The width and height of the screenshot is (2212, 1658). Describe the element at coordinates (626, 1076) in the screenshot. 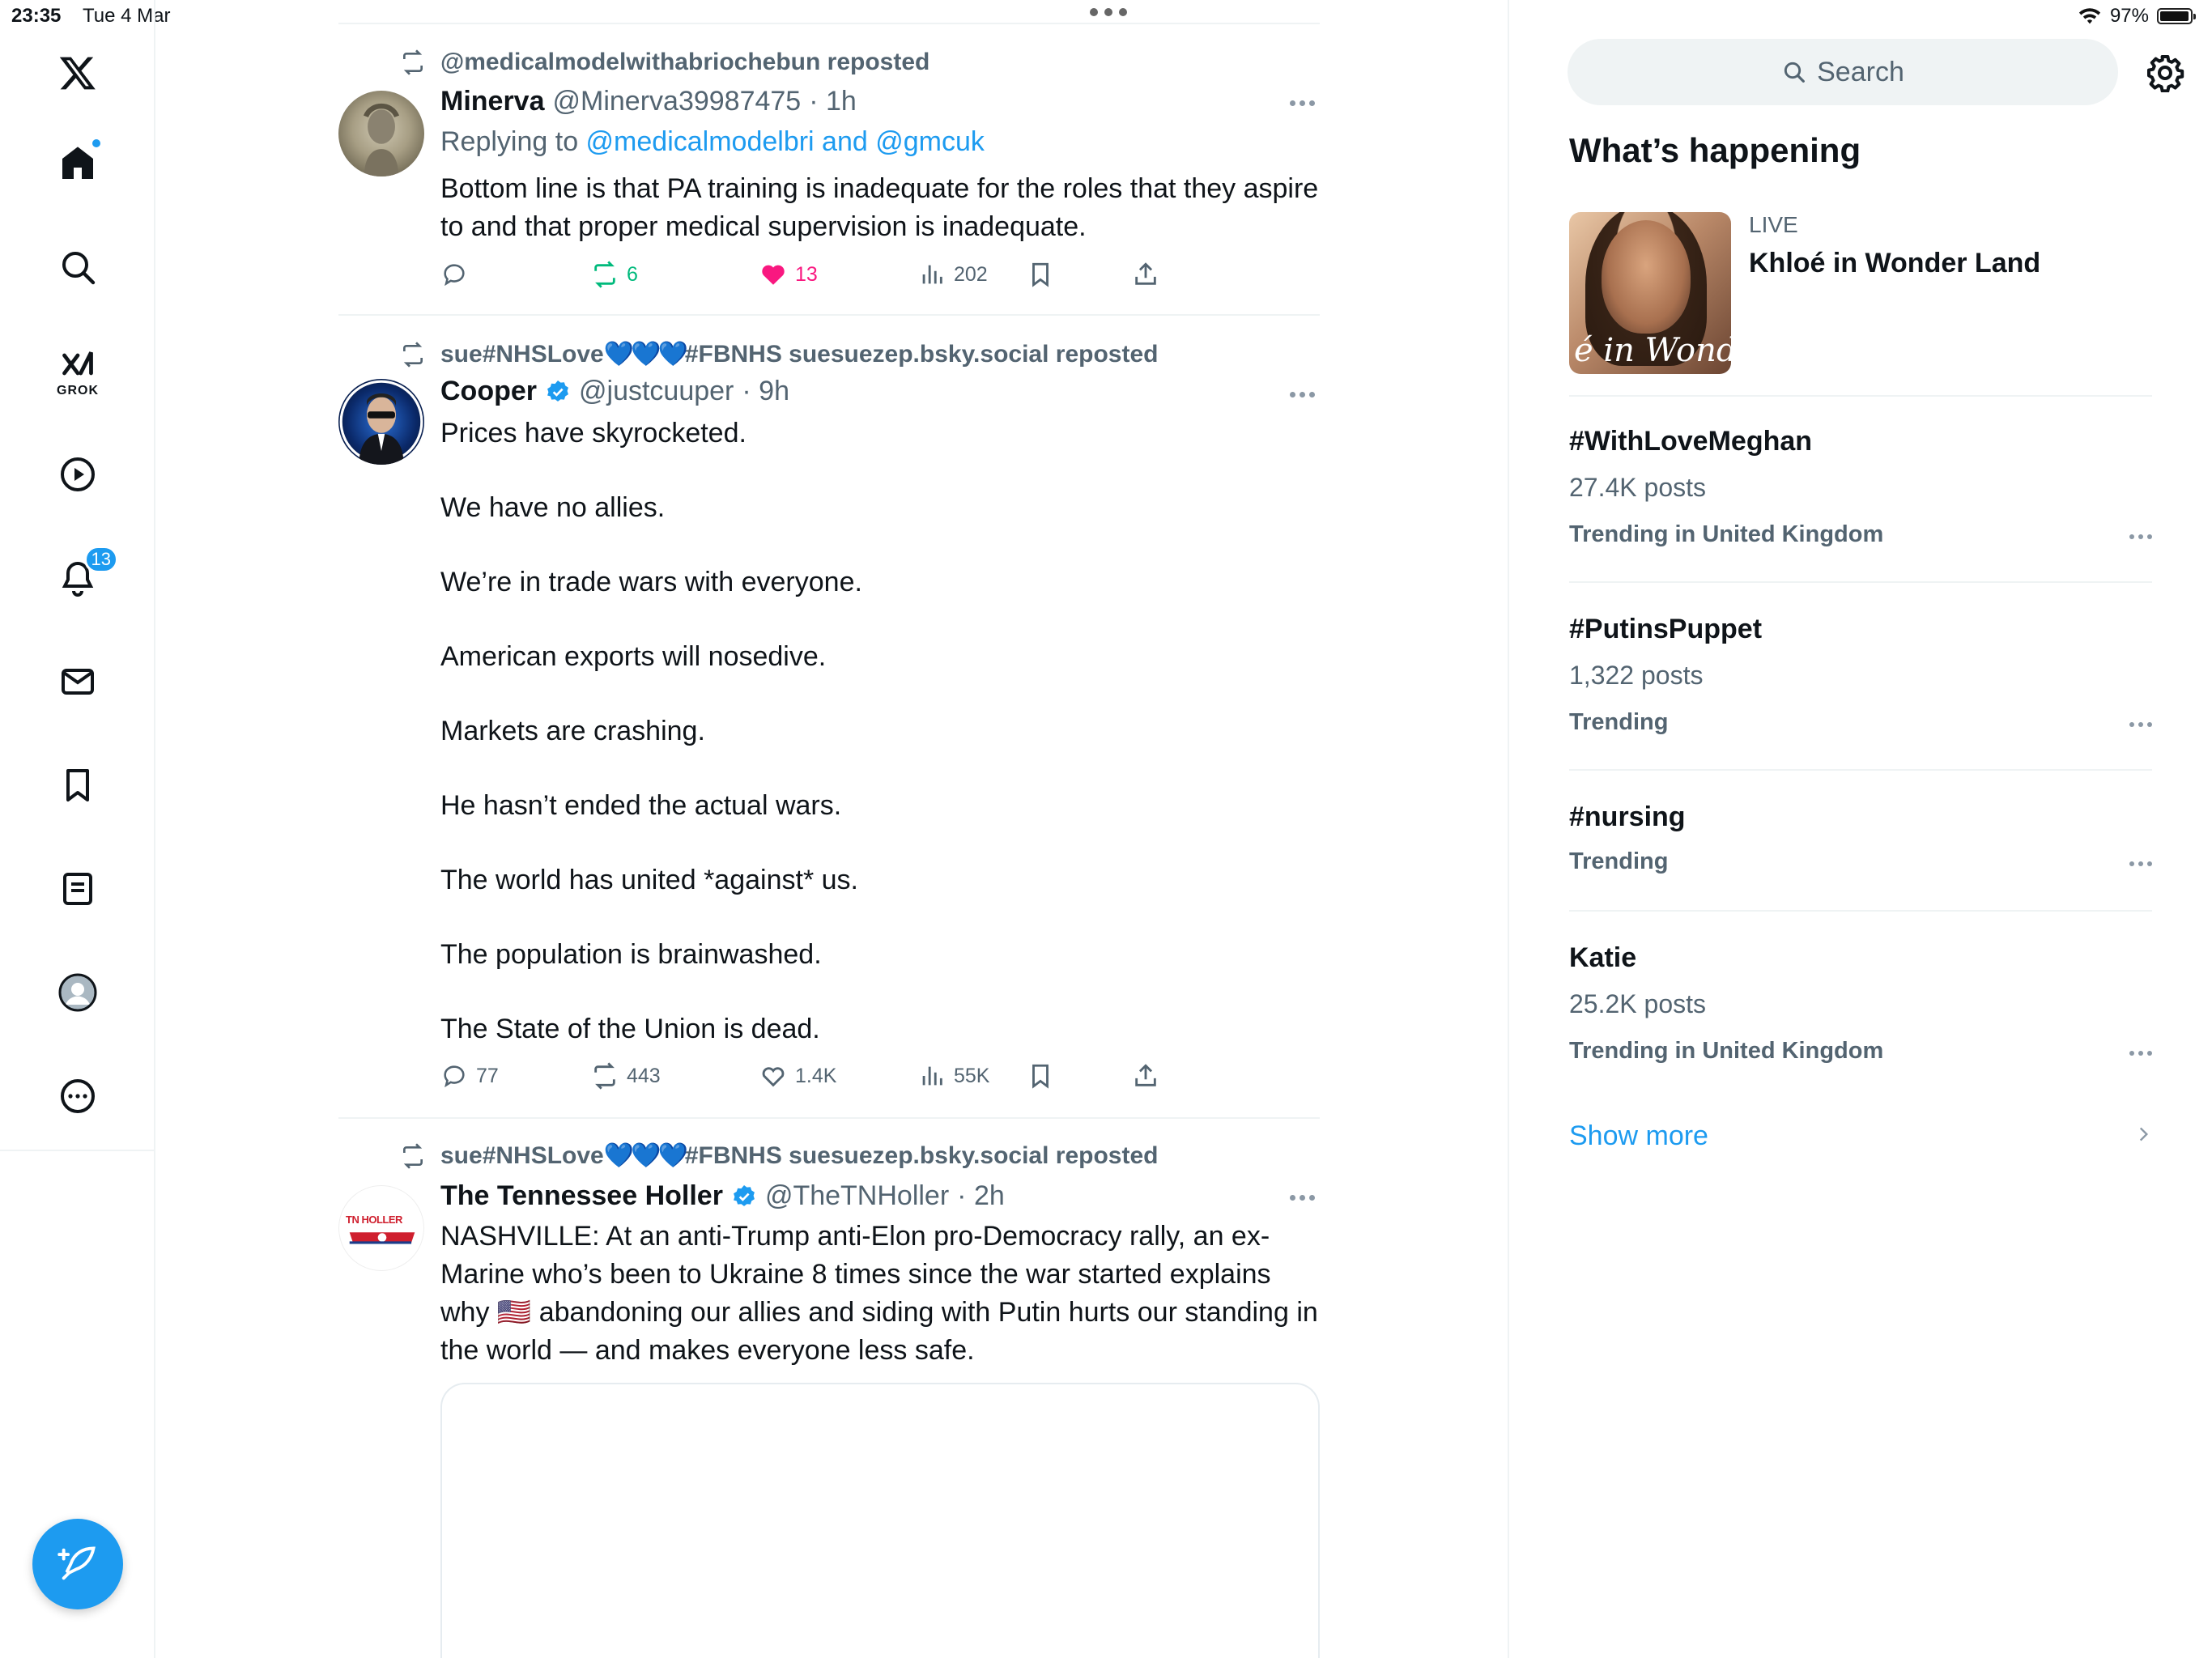

I see `repost-button: 443` at that location.